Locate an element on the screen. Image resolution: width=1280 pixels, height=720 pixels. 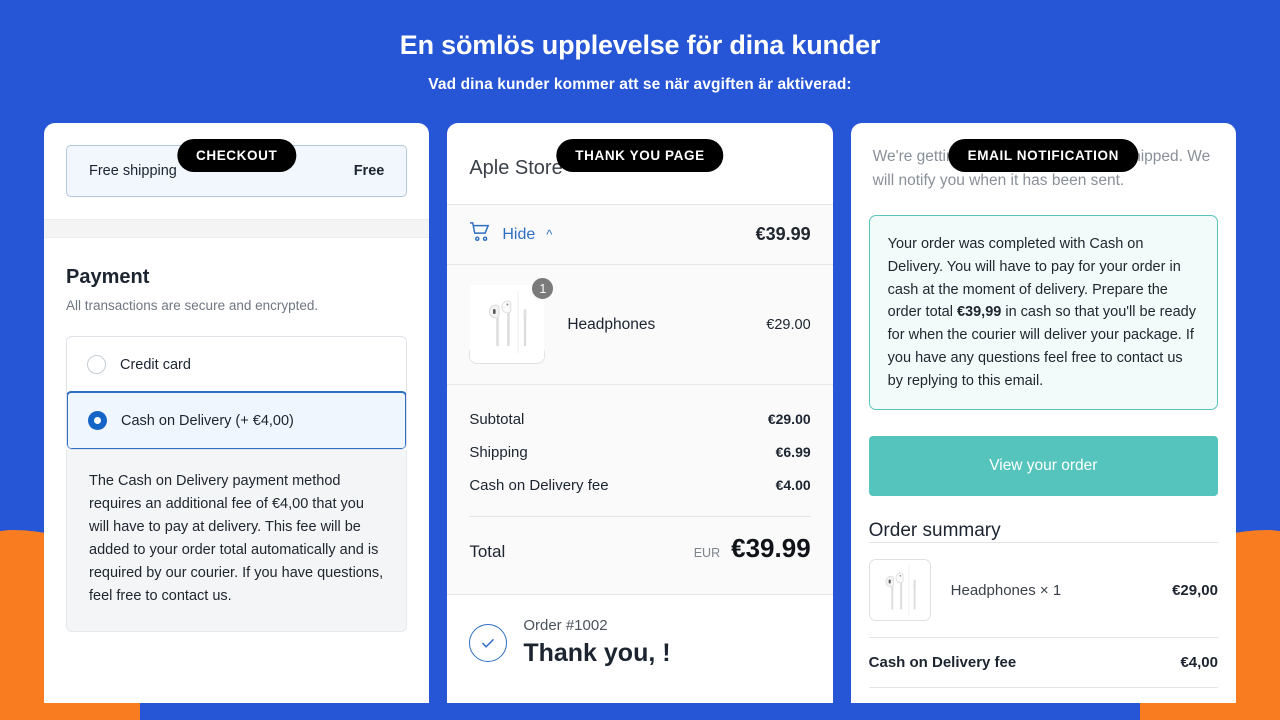
totals-row-shipping: Shipping €6.99 is located at coordinates (639, 452).